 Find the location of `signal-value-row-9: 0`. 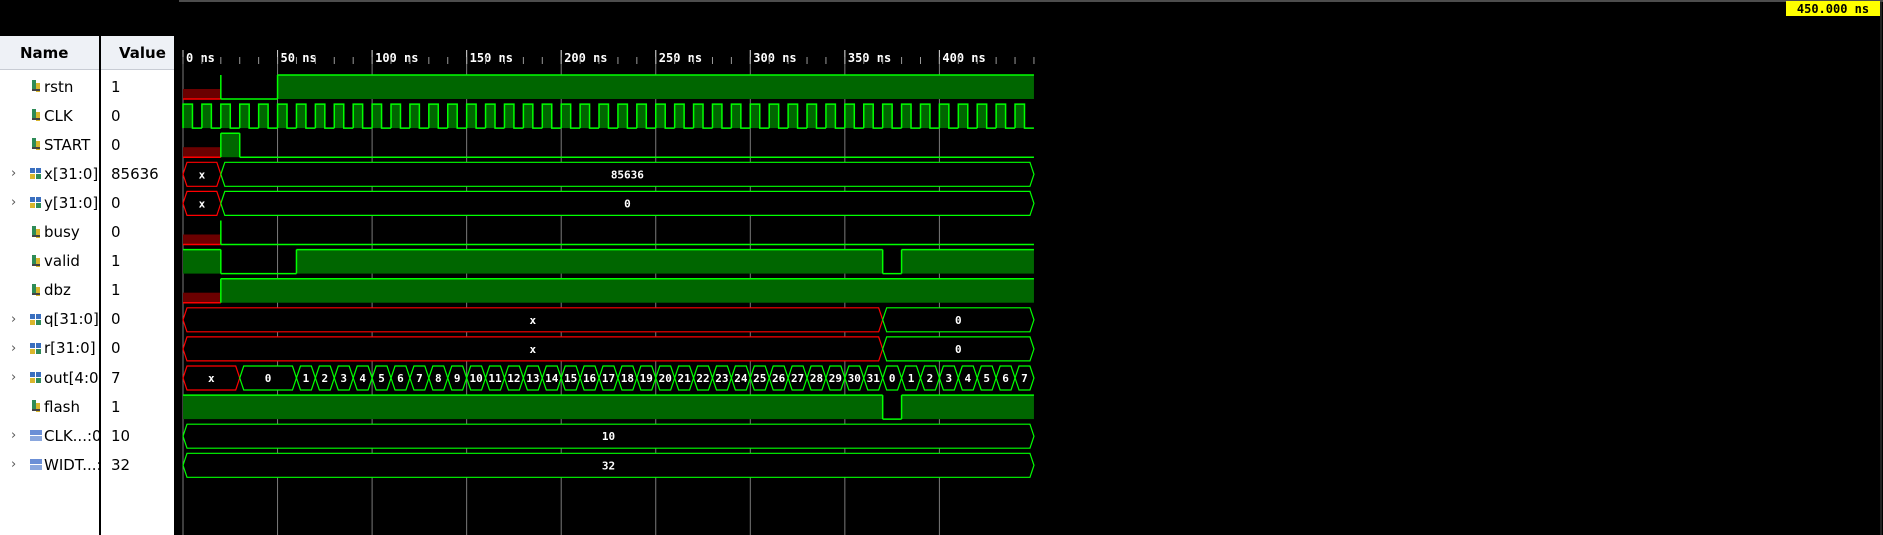

signal-value-row-9: 0 is located at coordinates (137, 348).